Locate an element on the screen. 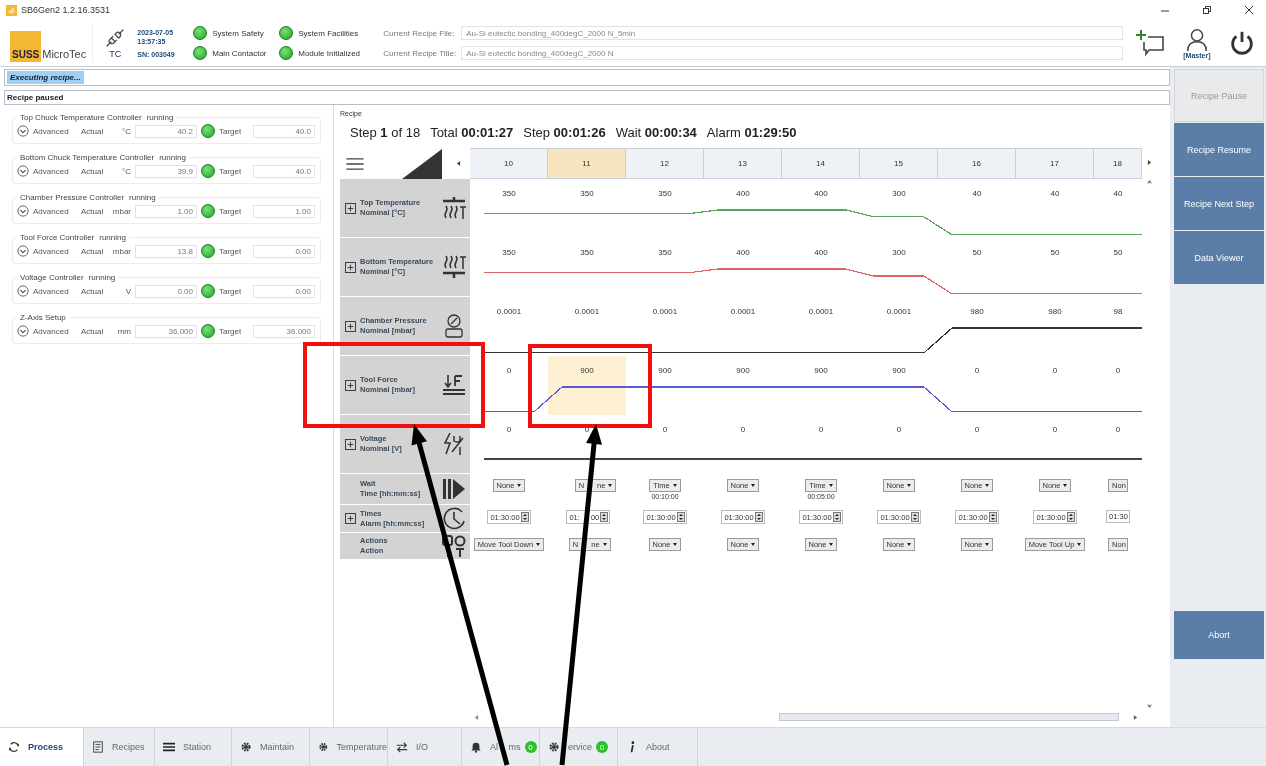 Image resolution: width=1266 pixels, height=766 pixels. side-button: Recipe Next Step is located at coordinates (1219, 203).